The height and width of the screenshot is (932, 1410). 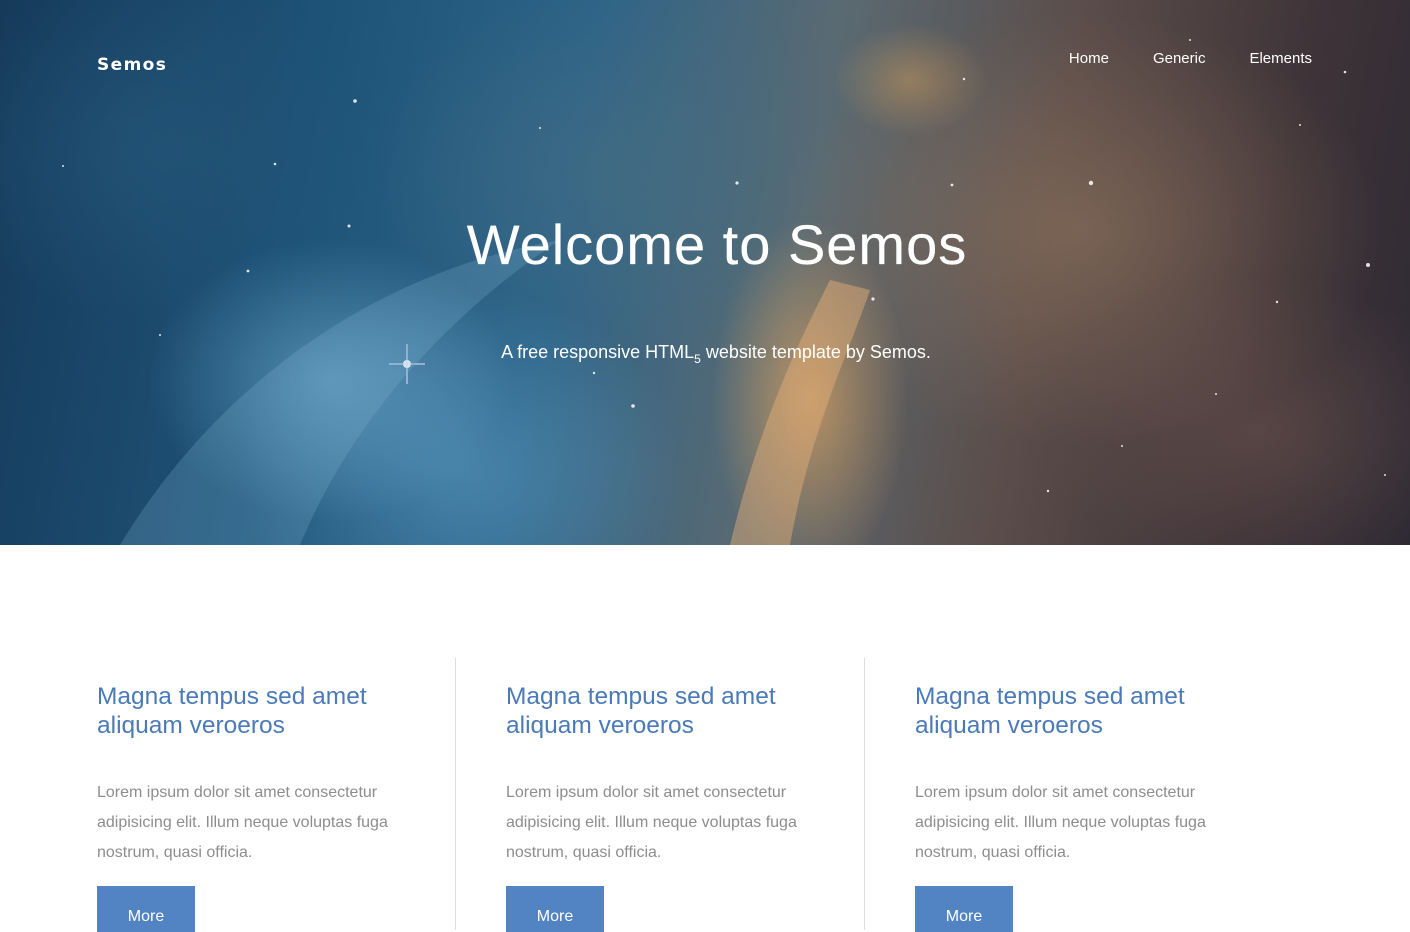 What do you see at coordinates (815, 352) in the screenshot?
I see `hero-subtitle-end: website template by Semos.` at bounding box center [815, 352].